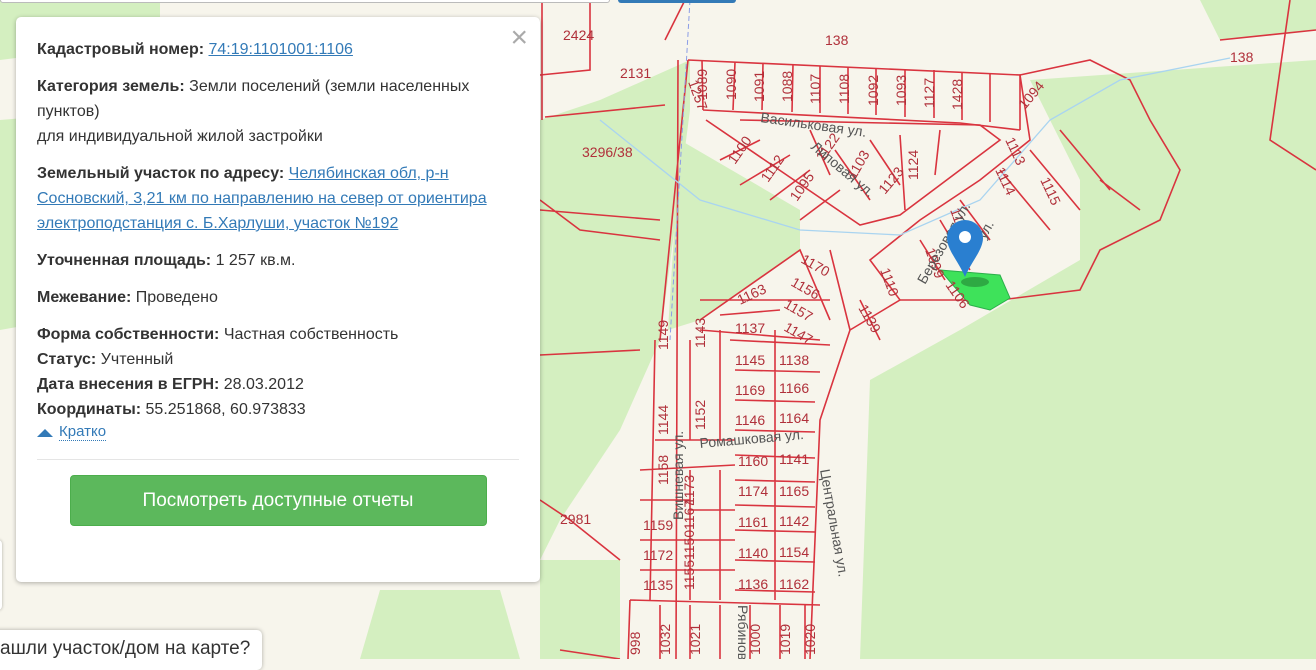 The width and height of the screenshot is (1316, 670). I want to click on parcel-number: 1140, so click(753, 553).